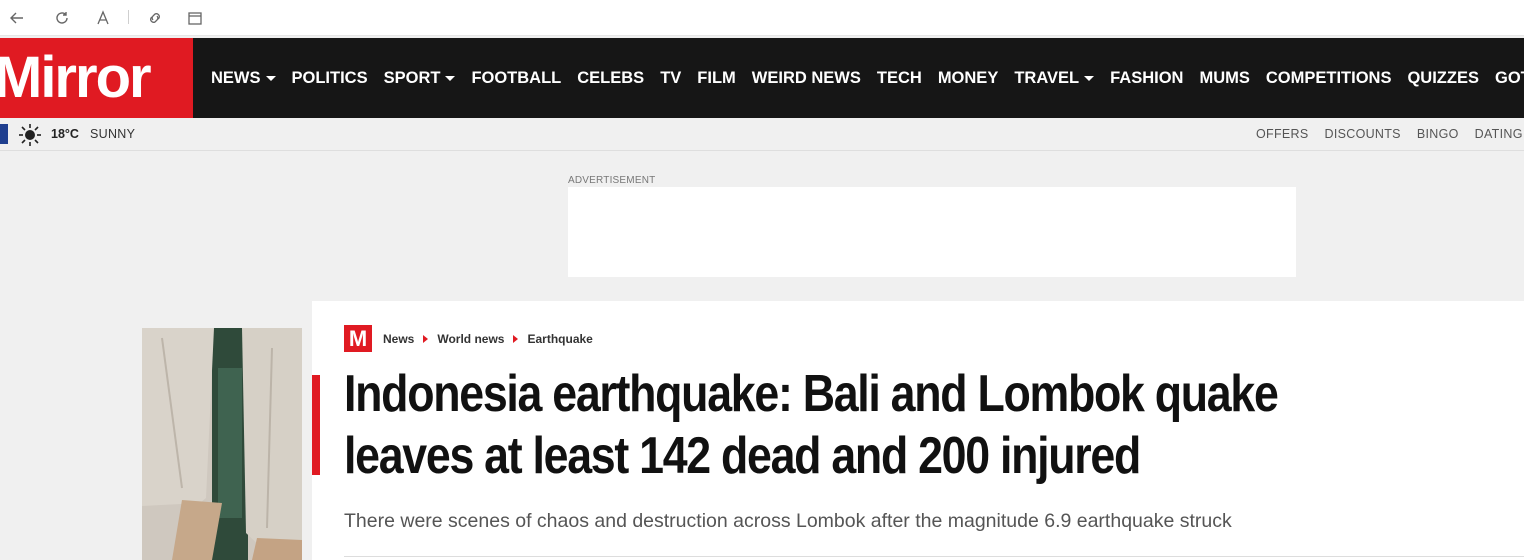 Image resolution: width=1524 pixels, height=560 pixels. What do you see at coordinates (222, 444) in the screenshot?
I see `side-skyscraper-image` at bounding box center [222, 444].